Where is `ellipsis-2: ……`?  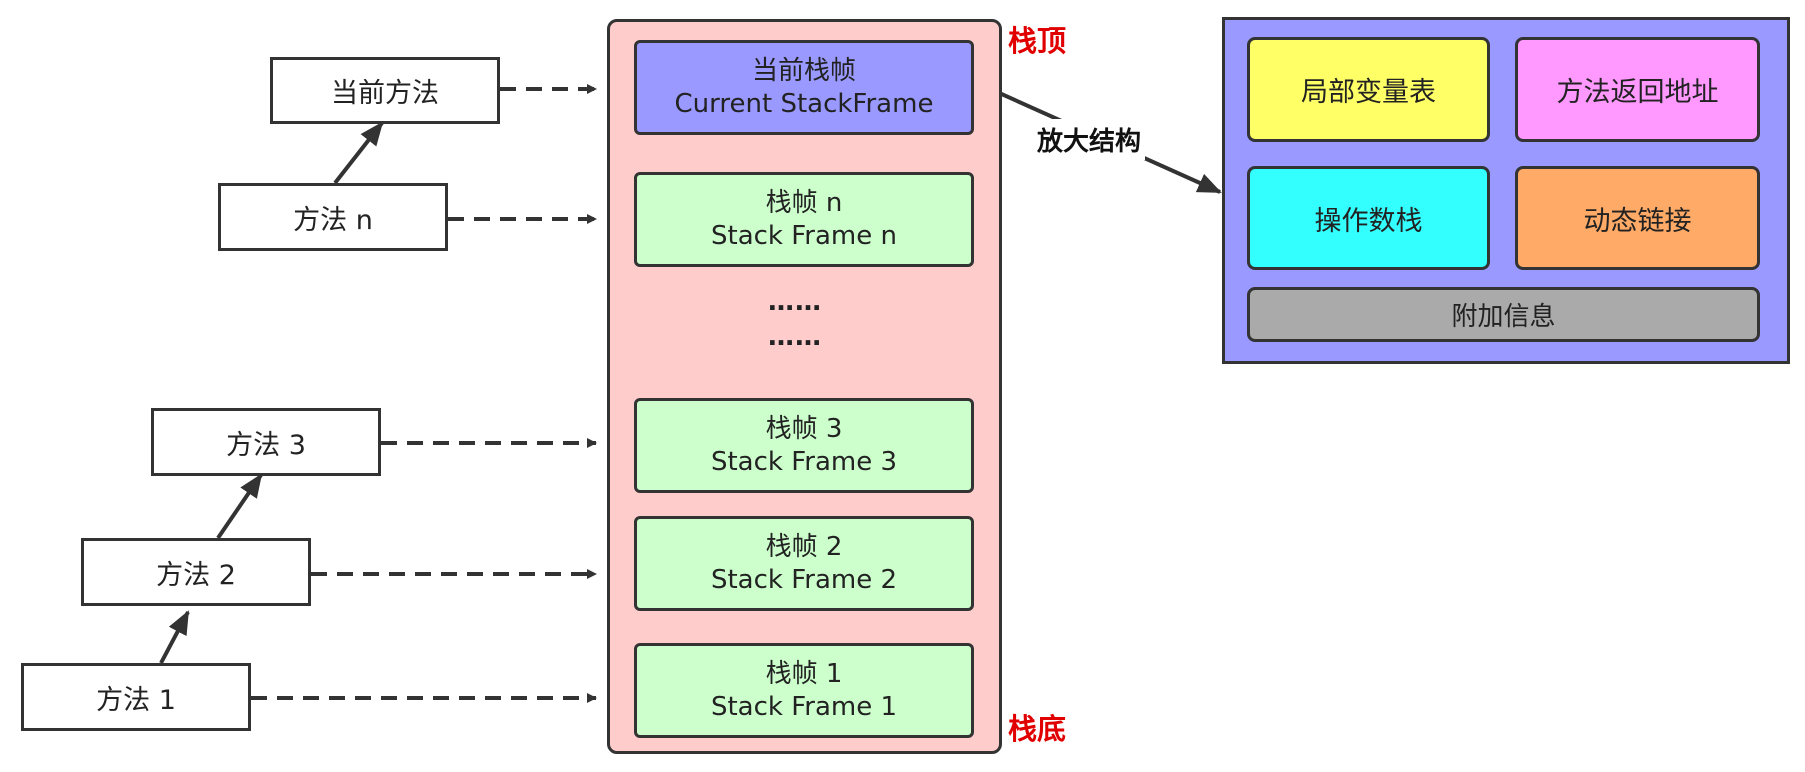 ellipsis-2: …… is located at coordinates (795, 337).